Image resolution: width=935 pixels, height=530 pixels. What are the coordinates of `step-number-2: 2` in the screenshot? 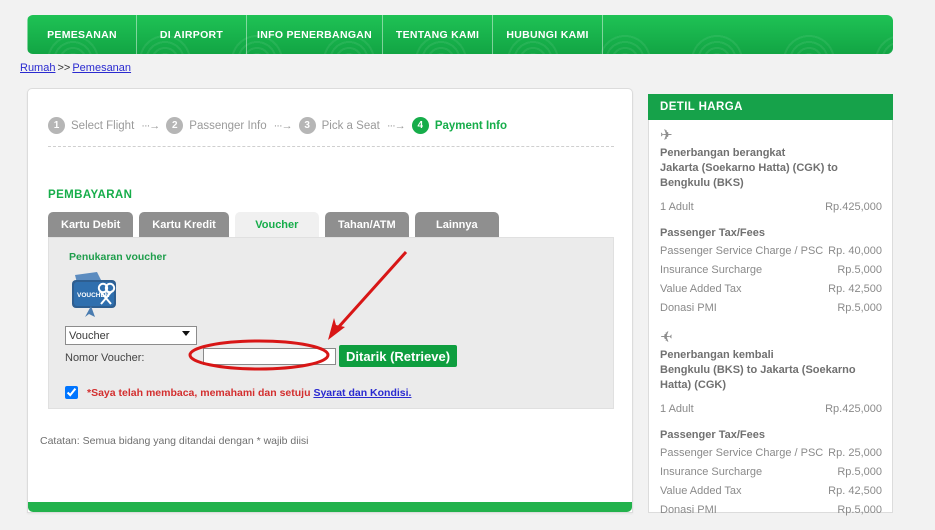 It's located at (175, 125).